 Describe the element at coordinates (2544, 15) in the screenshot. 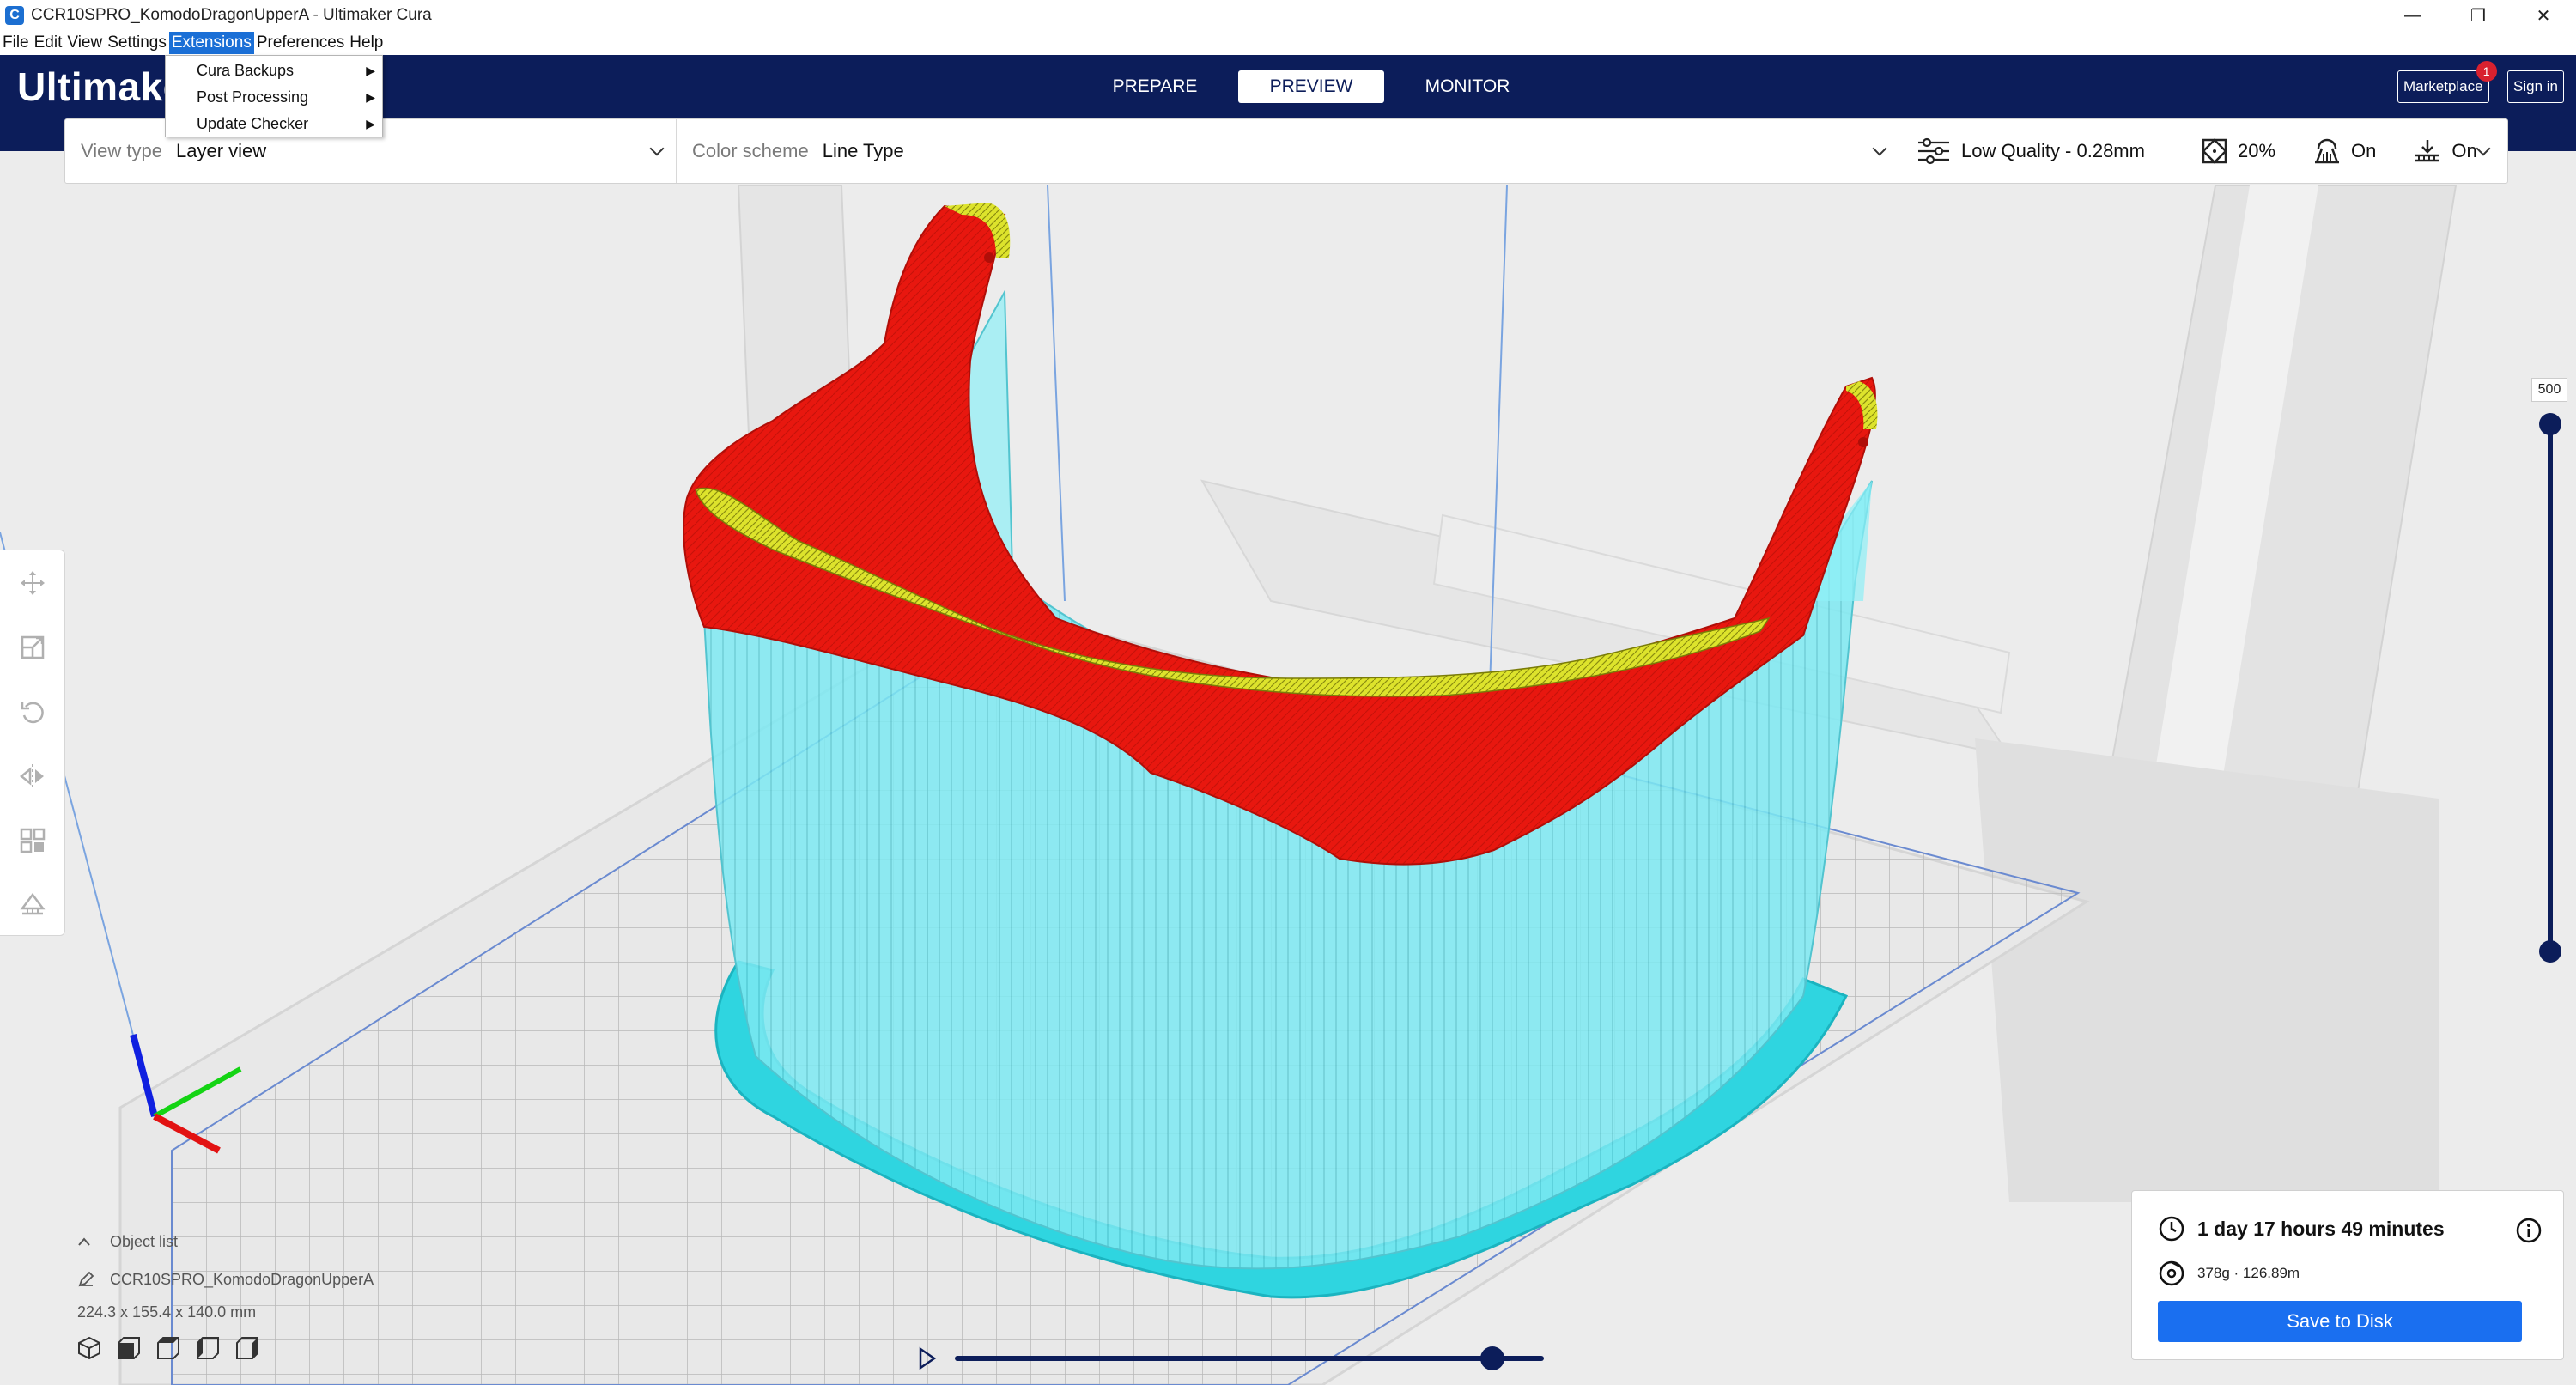

I see `close-button: ✕` at that location.